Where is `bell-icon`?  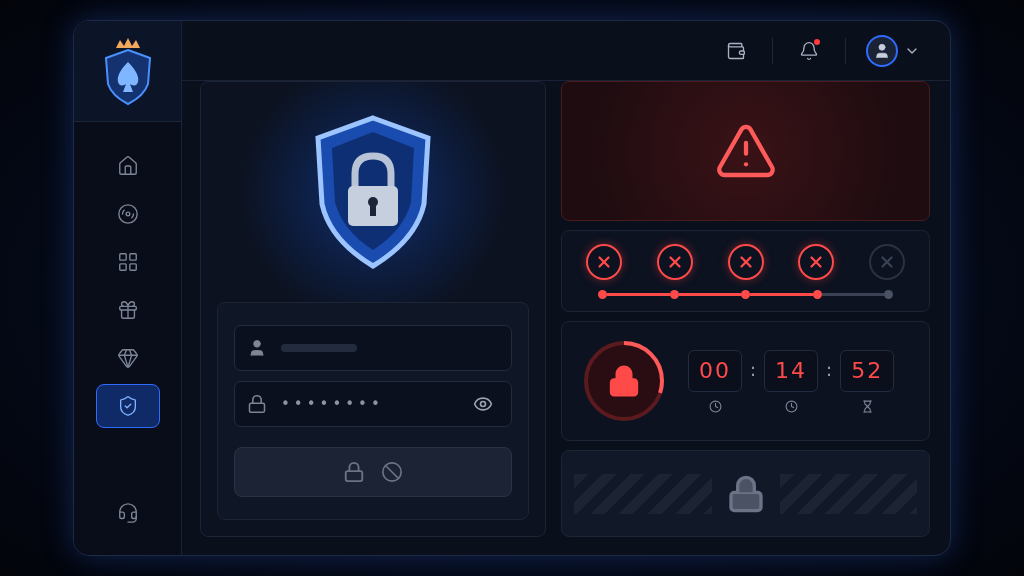
bell-icon is located at coordinates (809, 50).